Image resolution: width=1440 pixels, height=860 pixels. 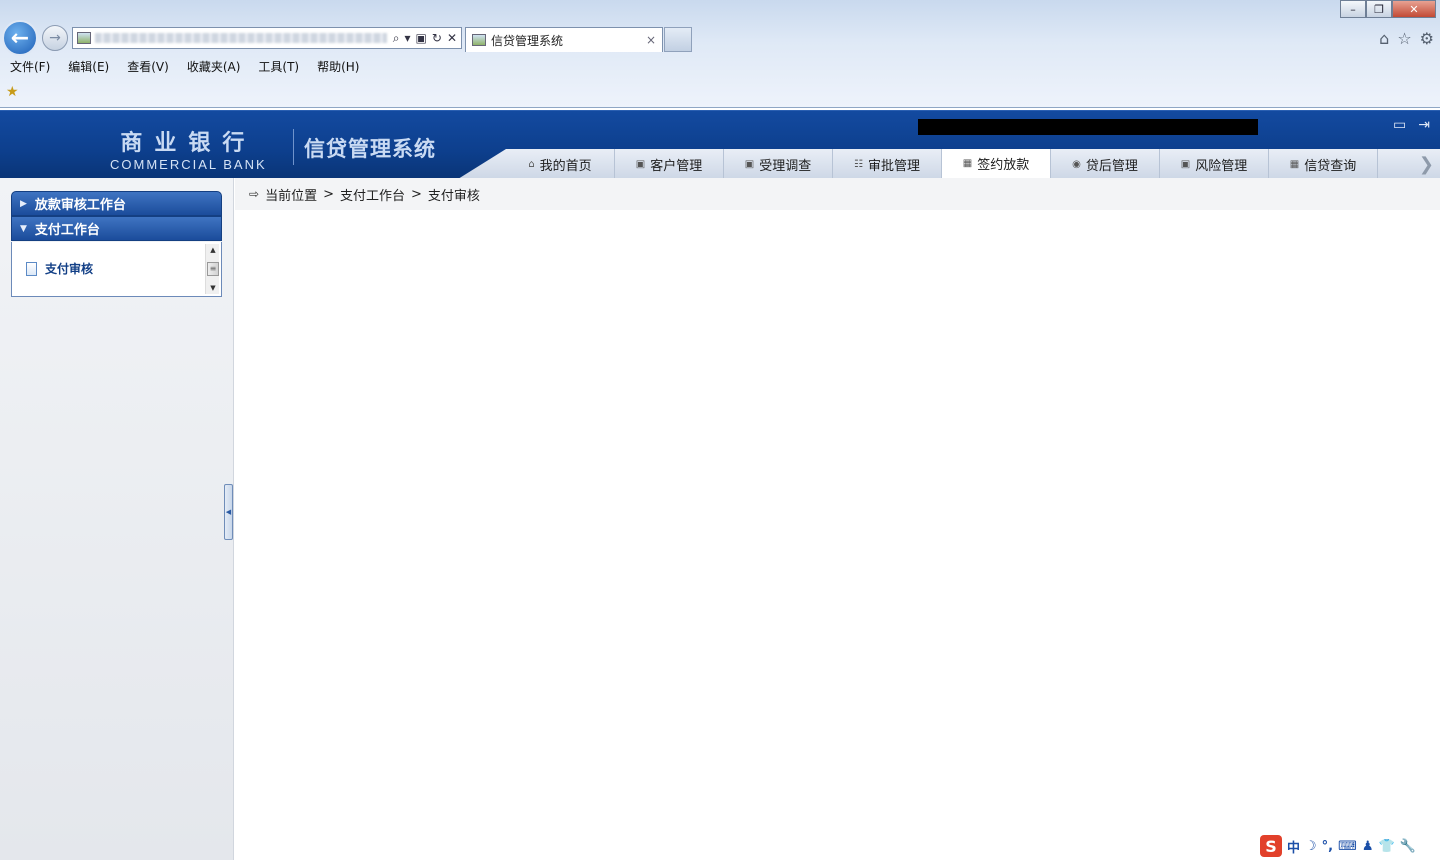 What do you see at coordinates (1368, 846) in the screenshot?
I see `user-icon: ♟` at bounding box center [1368, 846].